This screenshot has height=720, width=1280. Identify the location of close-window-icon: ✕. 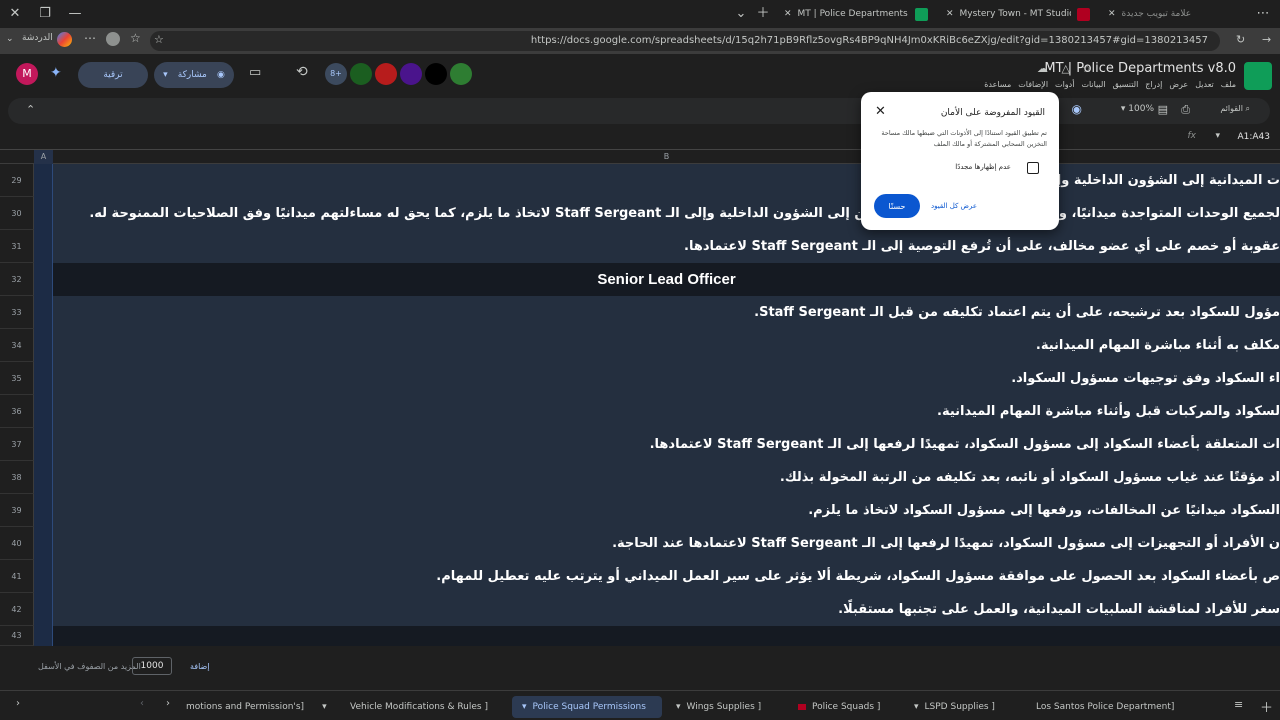
(15, 14).